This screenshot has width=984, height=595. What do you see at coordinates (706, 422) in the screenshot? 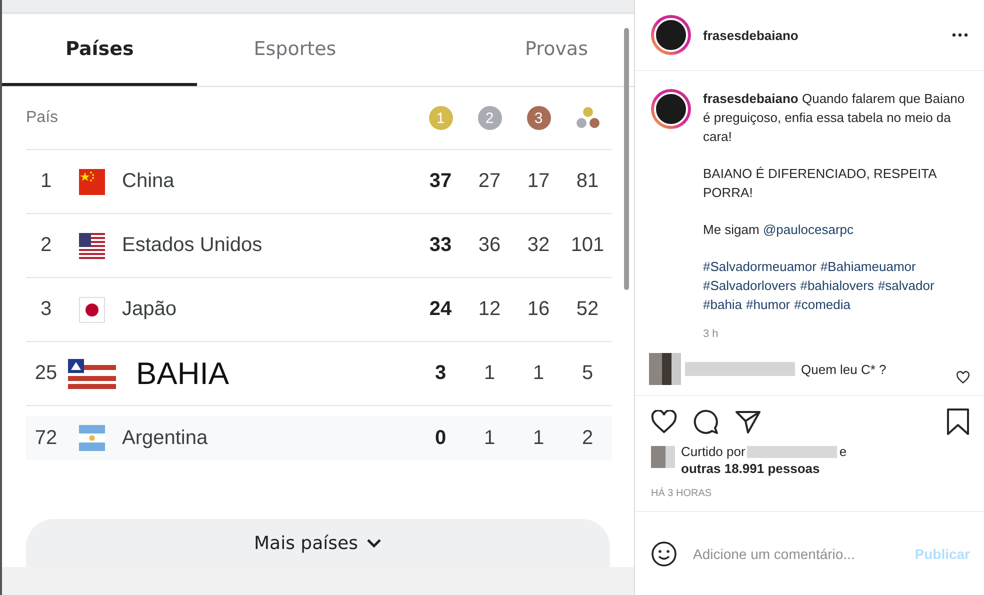
I see `comment-icon` at bounding box center [706, 422].